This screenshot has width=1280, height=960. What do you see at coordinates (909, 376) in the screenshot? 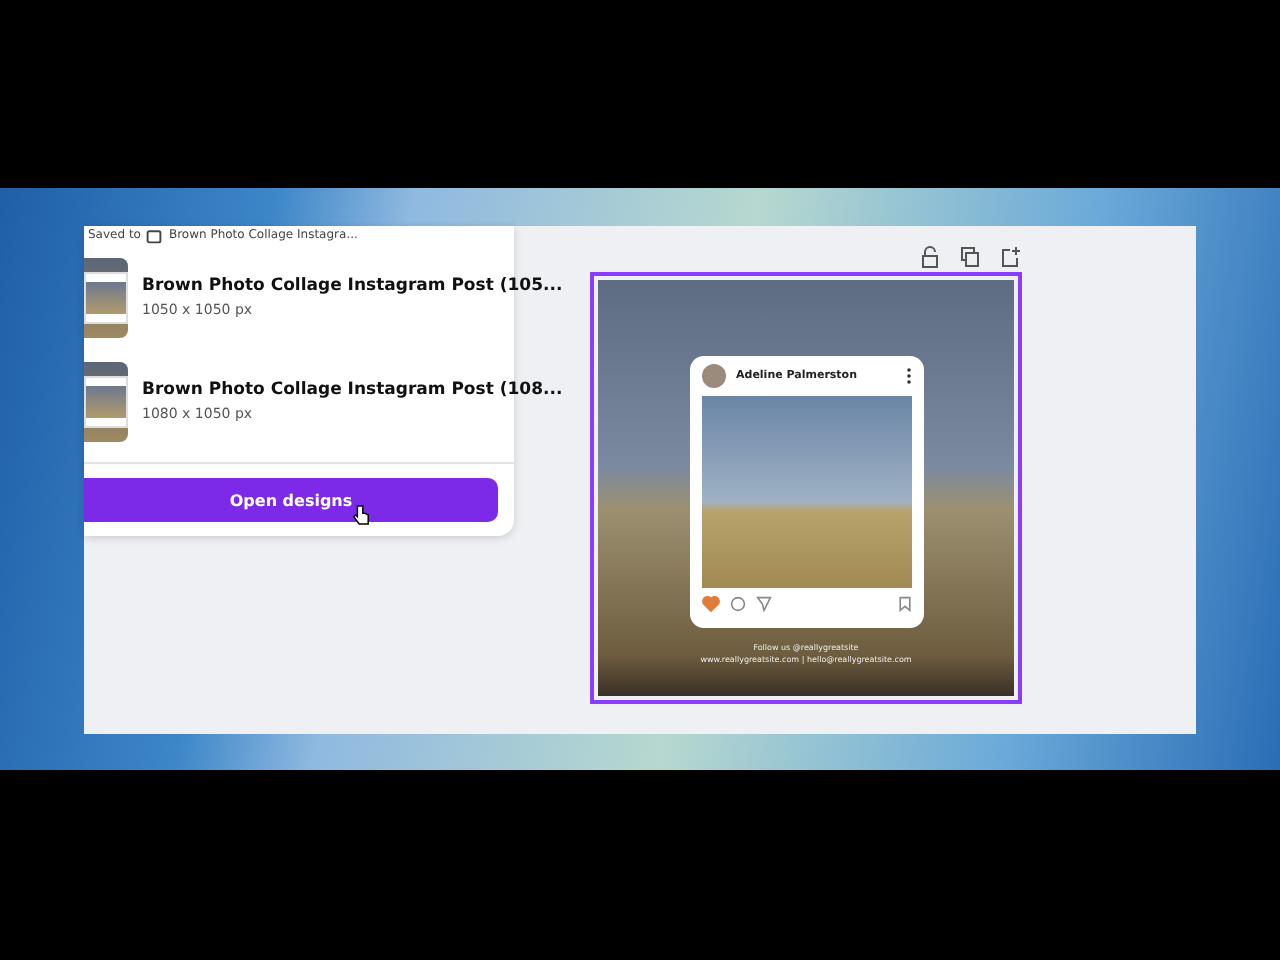
I see `more-icon` at bounding box center [909, 376].